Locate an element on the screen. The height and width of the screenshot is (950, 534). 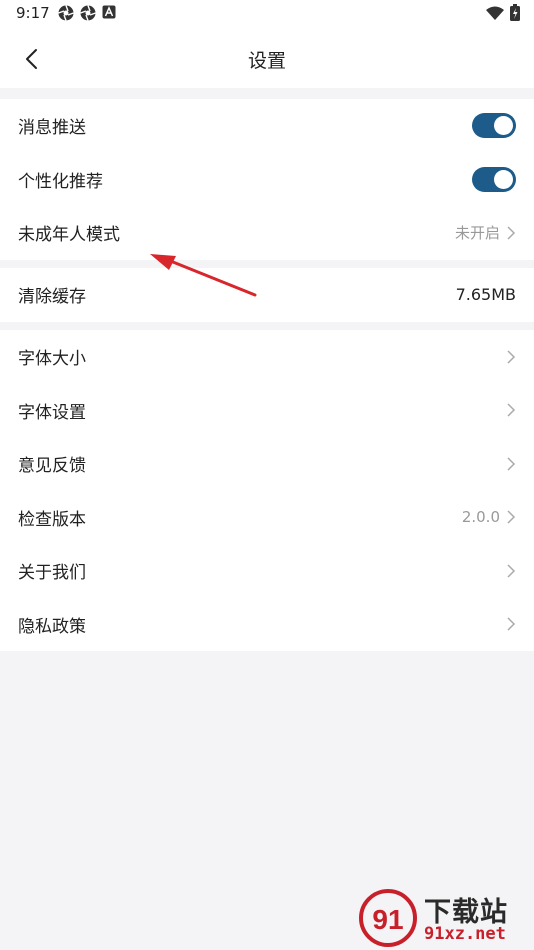
feedback-label: 意见反馈 is located at coordinates (52, 466).